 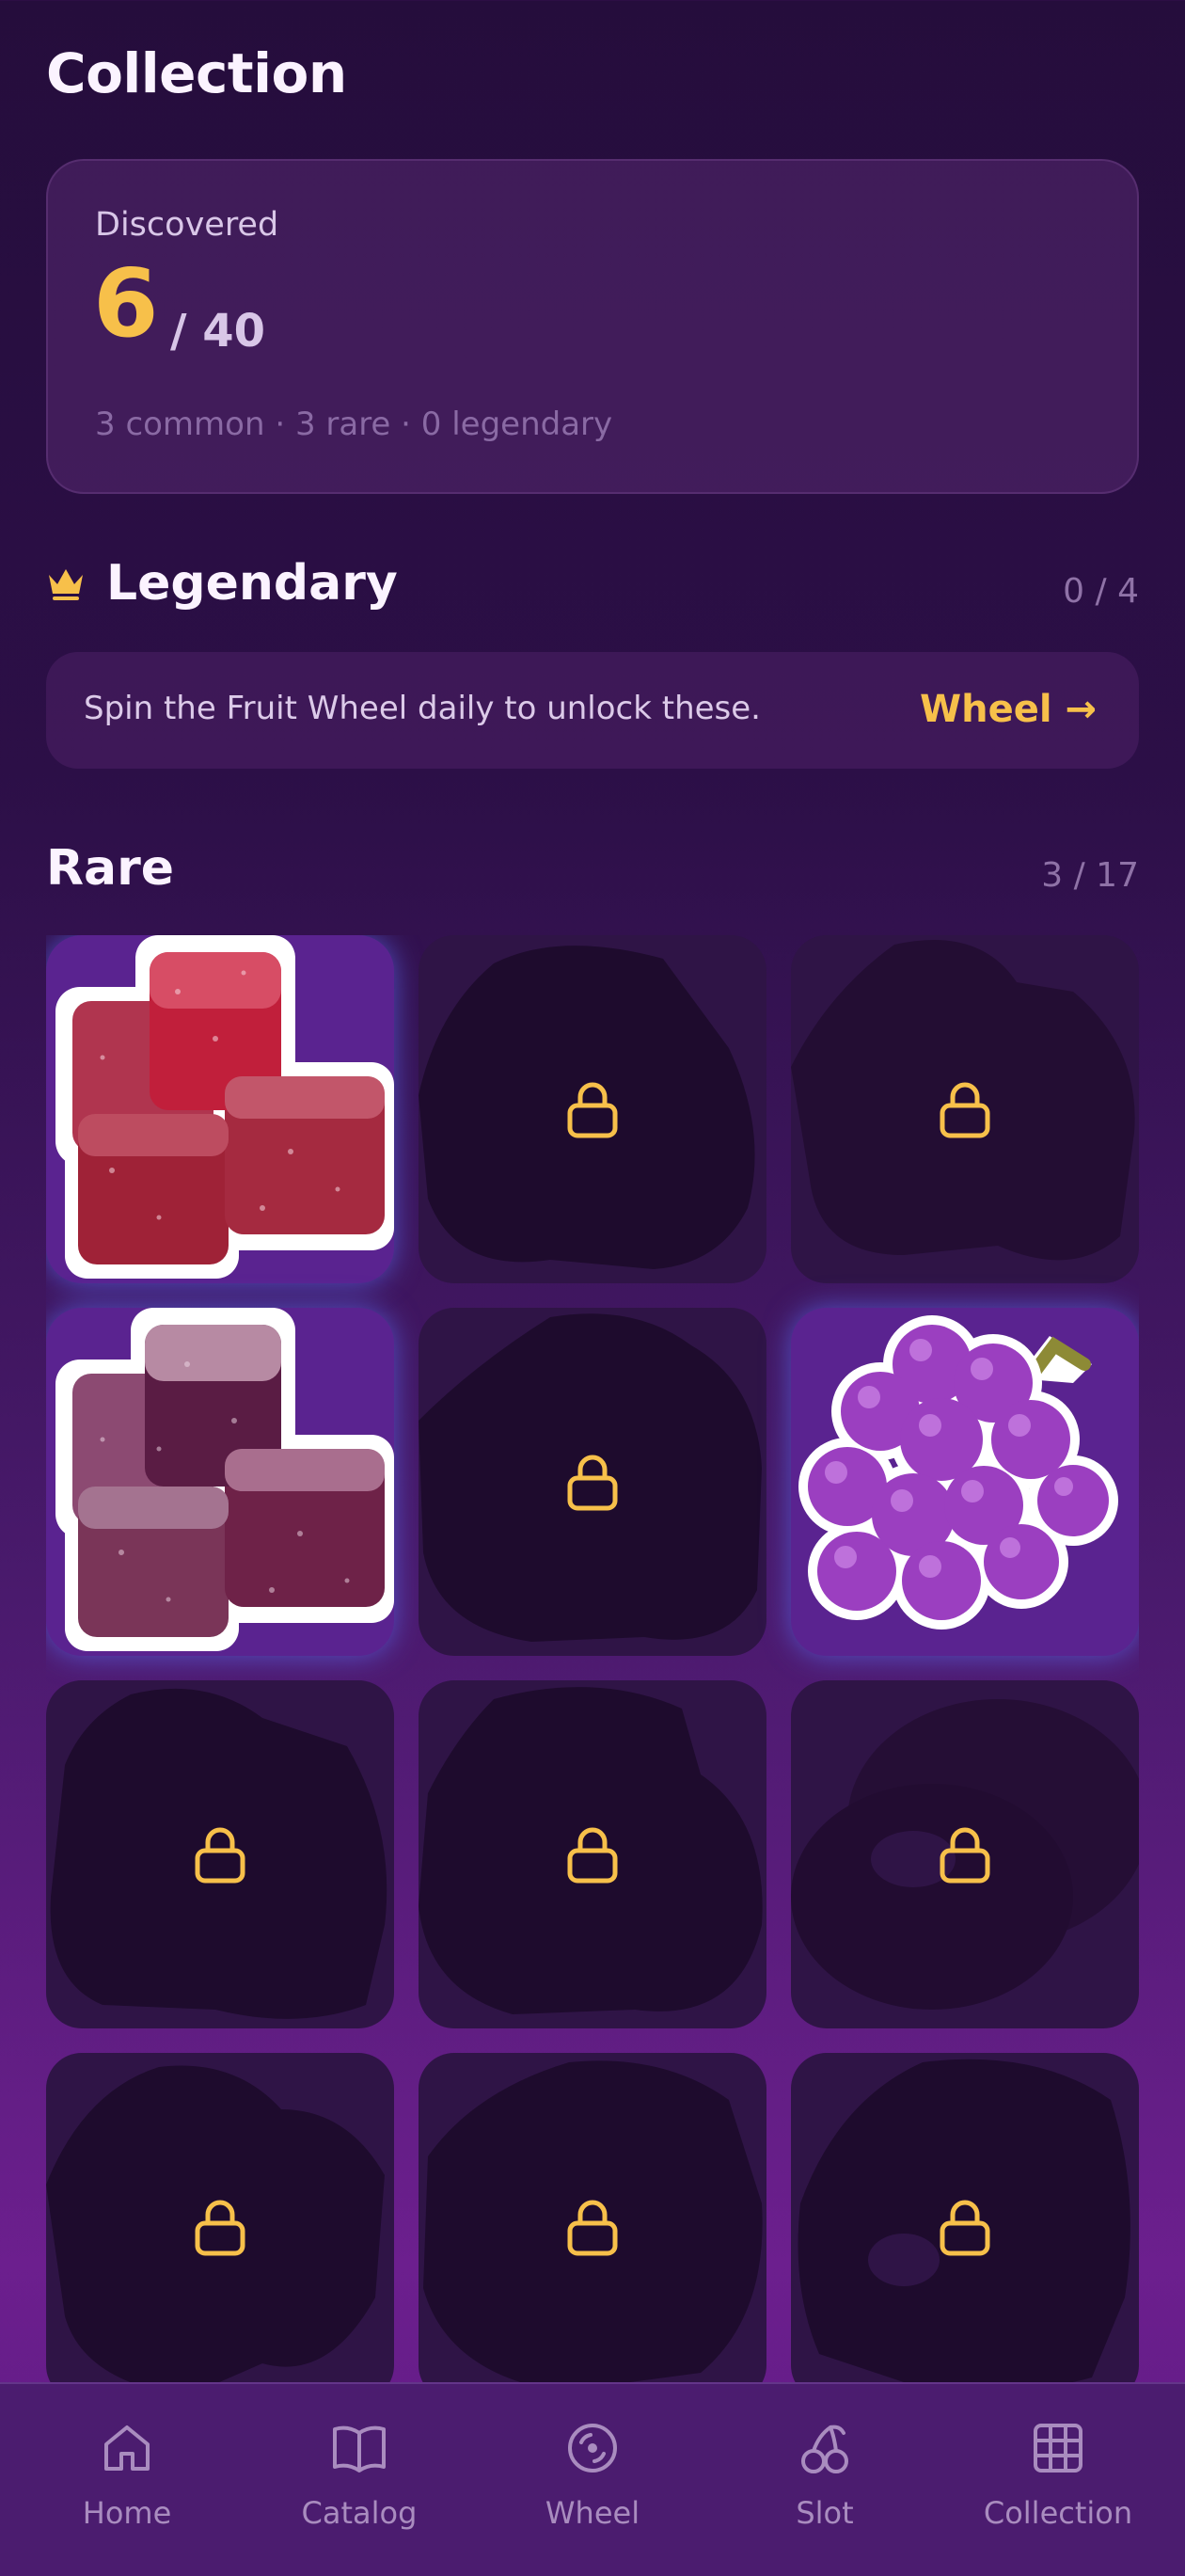 I want to click on collection-tile-red-gummy, so click(x=220, y=1109).